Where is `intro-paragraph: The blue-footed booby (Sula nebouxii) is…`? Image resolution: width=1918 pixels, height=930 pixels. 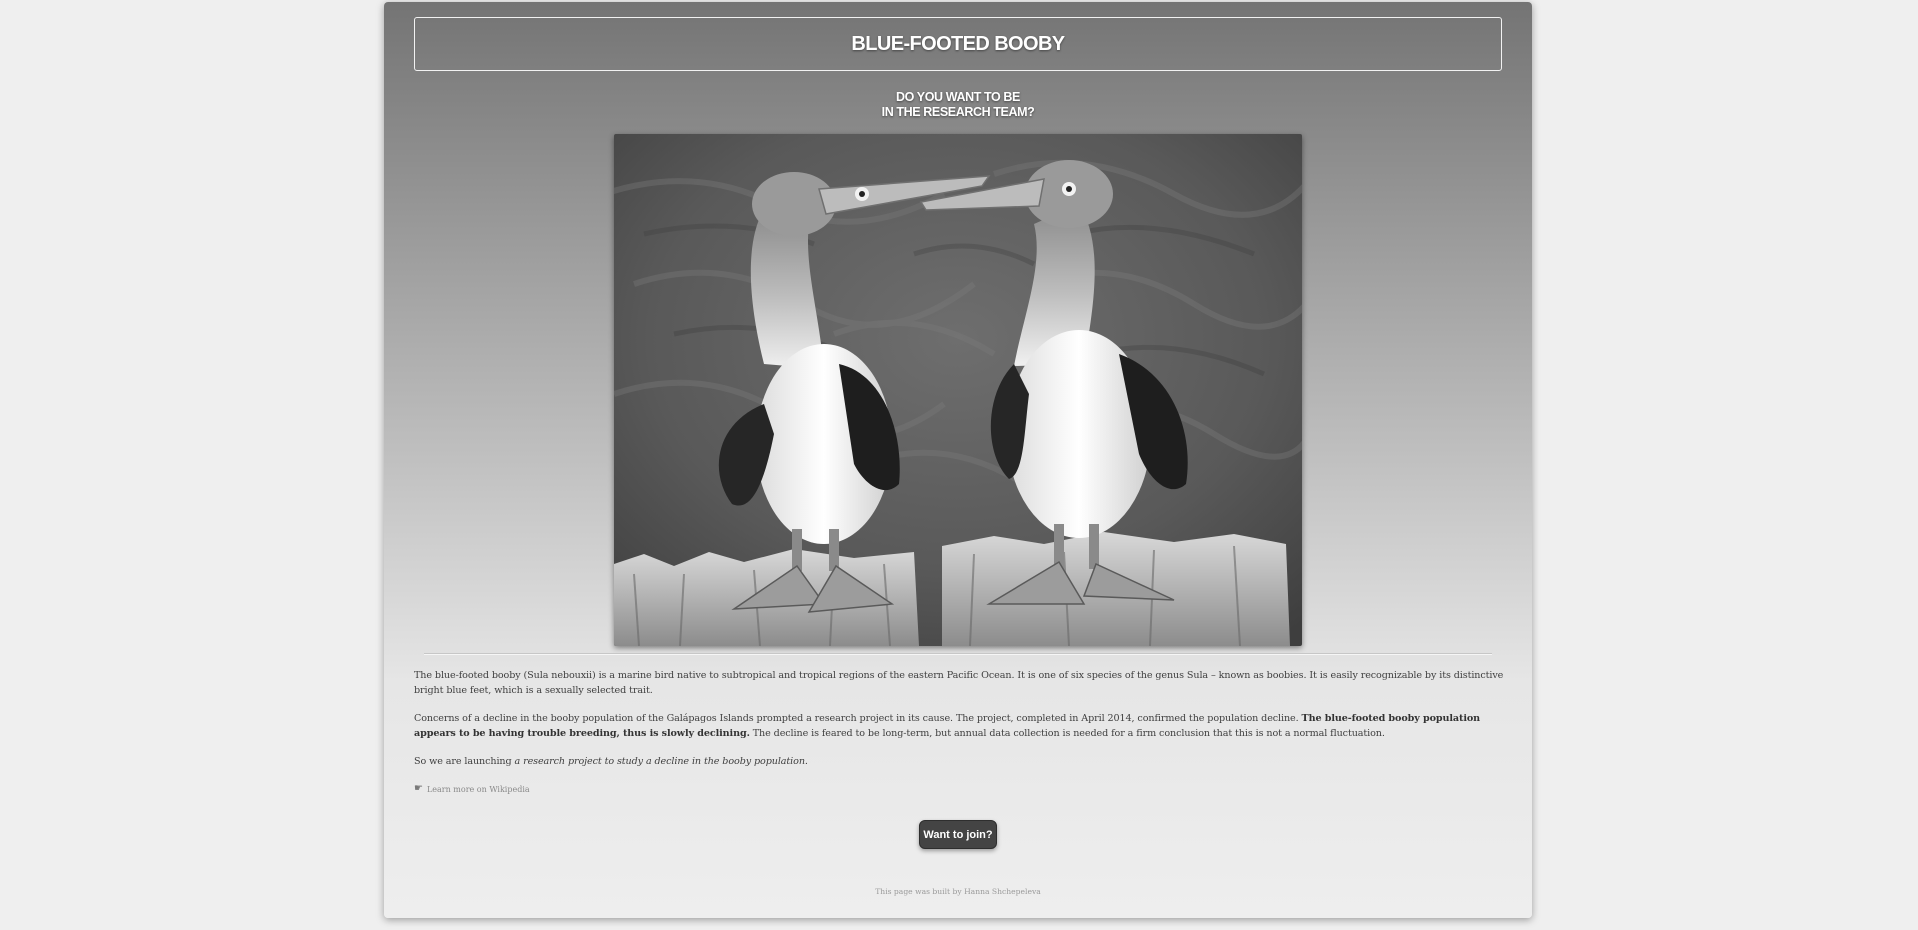
intro-paragraph: The blue-footed booby (Sula nebouxii) is… is located at coordinates (959, 683).